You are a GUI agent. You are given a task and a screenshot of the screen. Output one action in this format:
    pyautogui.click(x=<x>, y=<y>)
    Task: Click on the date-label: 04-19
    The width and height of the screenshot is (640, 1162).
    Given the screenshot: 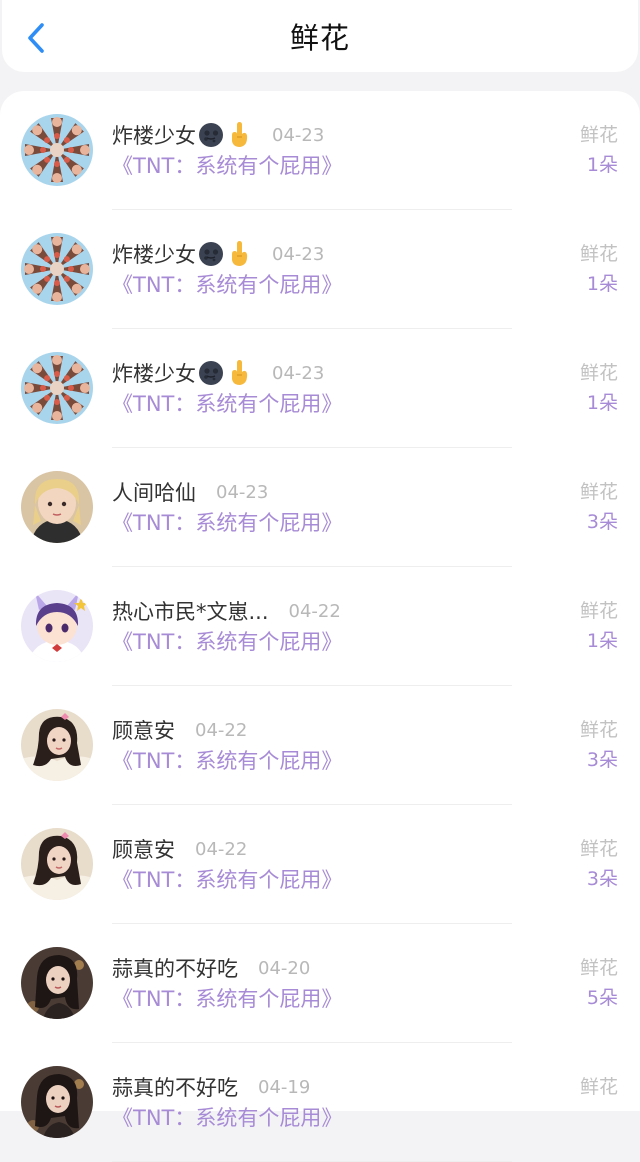 What is the action you would take?
    pyautogui.click(x=284, y=1087)
    